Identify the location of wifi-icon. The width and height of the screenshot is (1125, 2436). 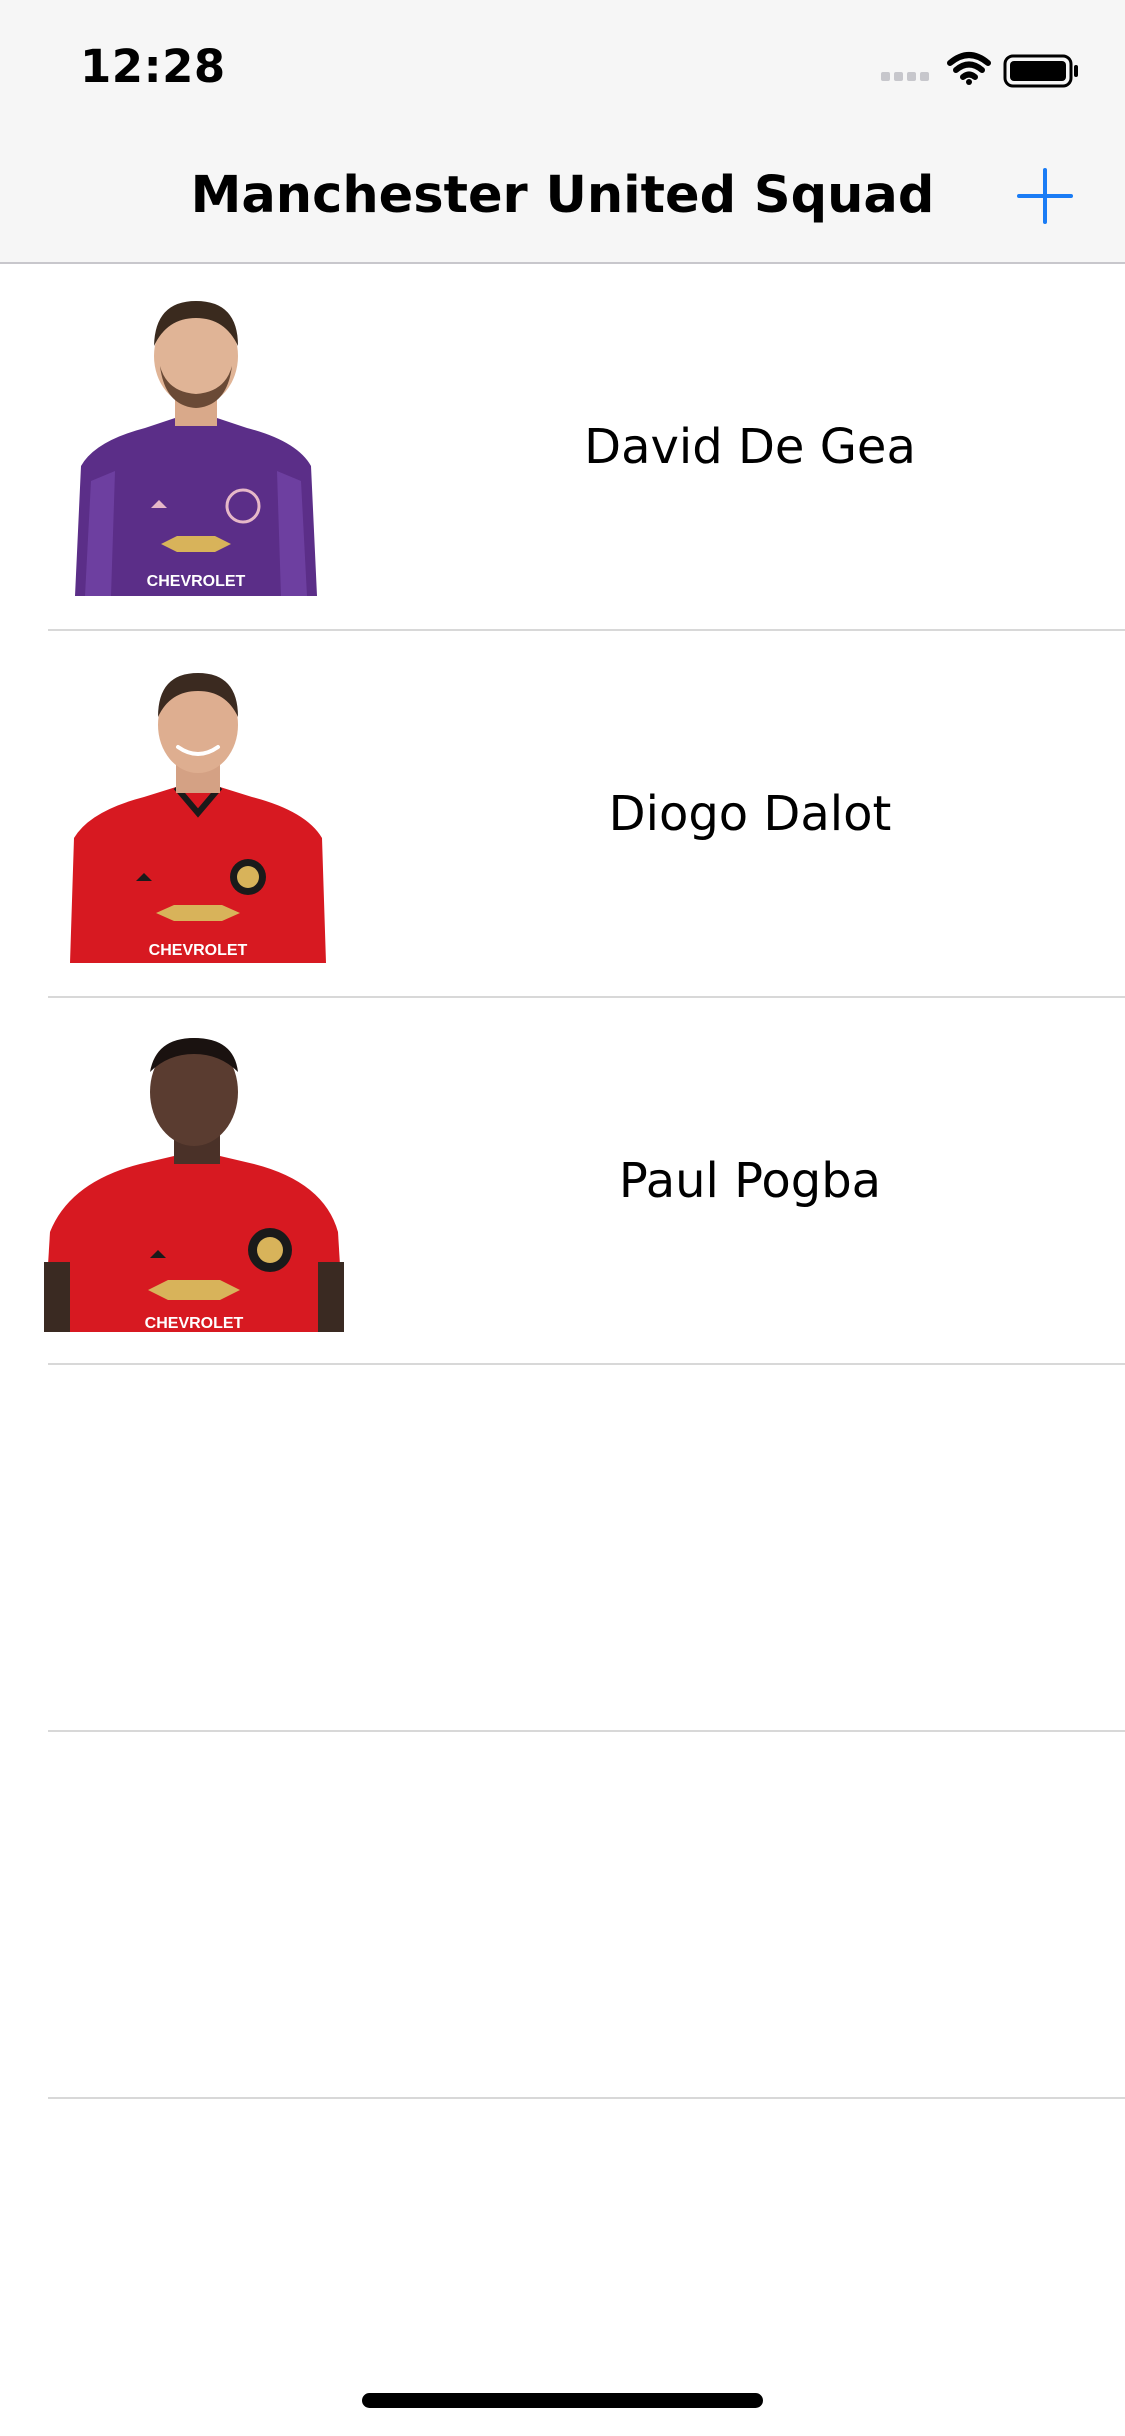
(969, 68).